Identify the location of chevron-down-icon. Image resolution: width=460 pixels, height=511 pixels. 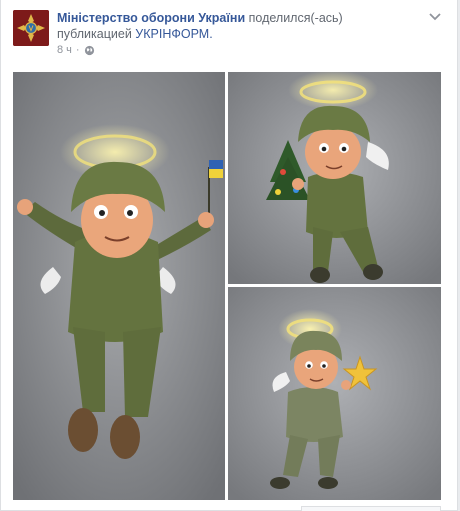
(435, 16).